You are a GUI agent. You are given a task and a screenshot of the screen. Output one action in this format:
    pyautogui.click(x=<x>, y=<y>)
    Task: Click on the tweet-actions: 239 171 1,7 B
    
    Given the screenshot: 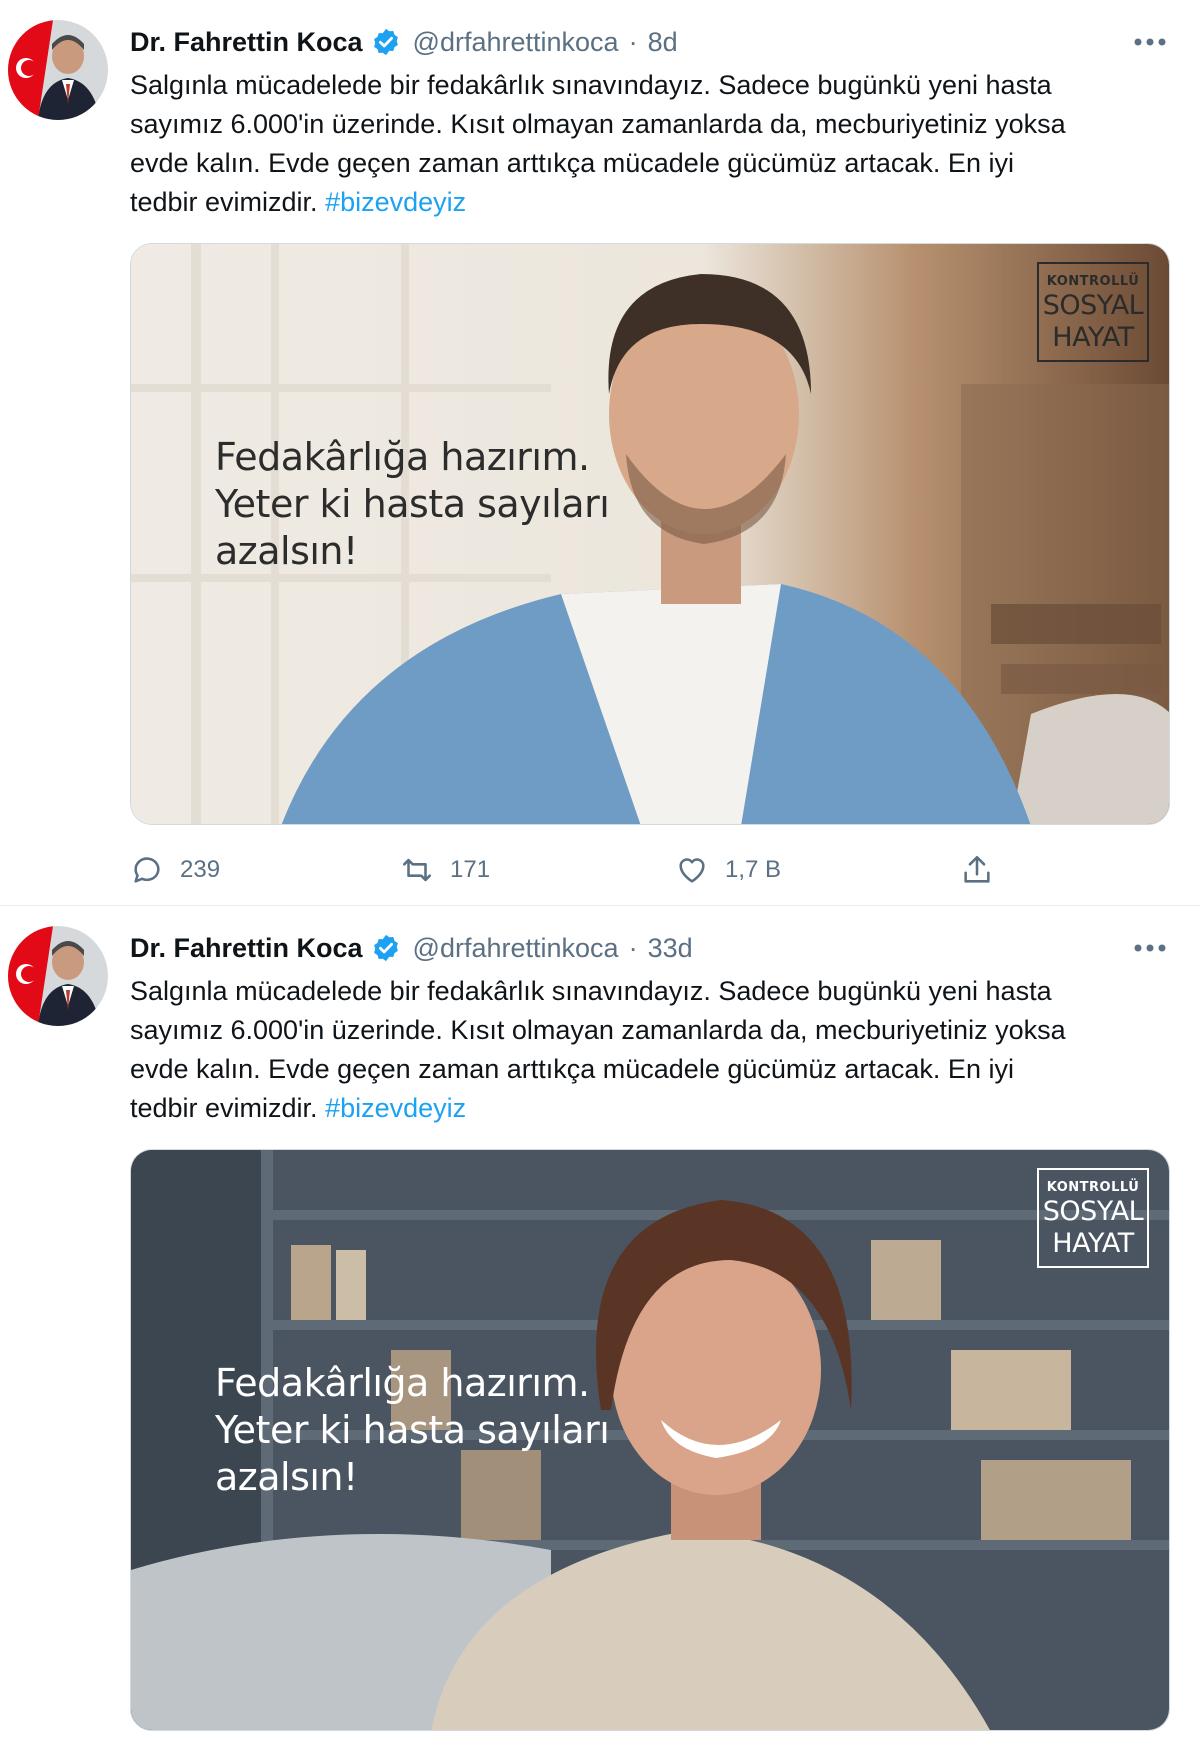 What is the action you would take?
    pyautogui.click(x=655, y=870)
    